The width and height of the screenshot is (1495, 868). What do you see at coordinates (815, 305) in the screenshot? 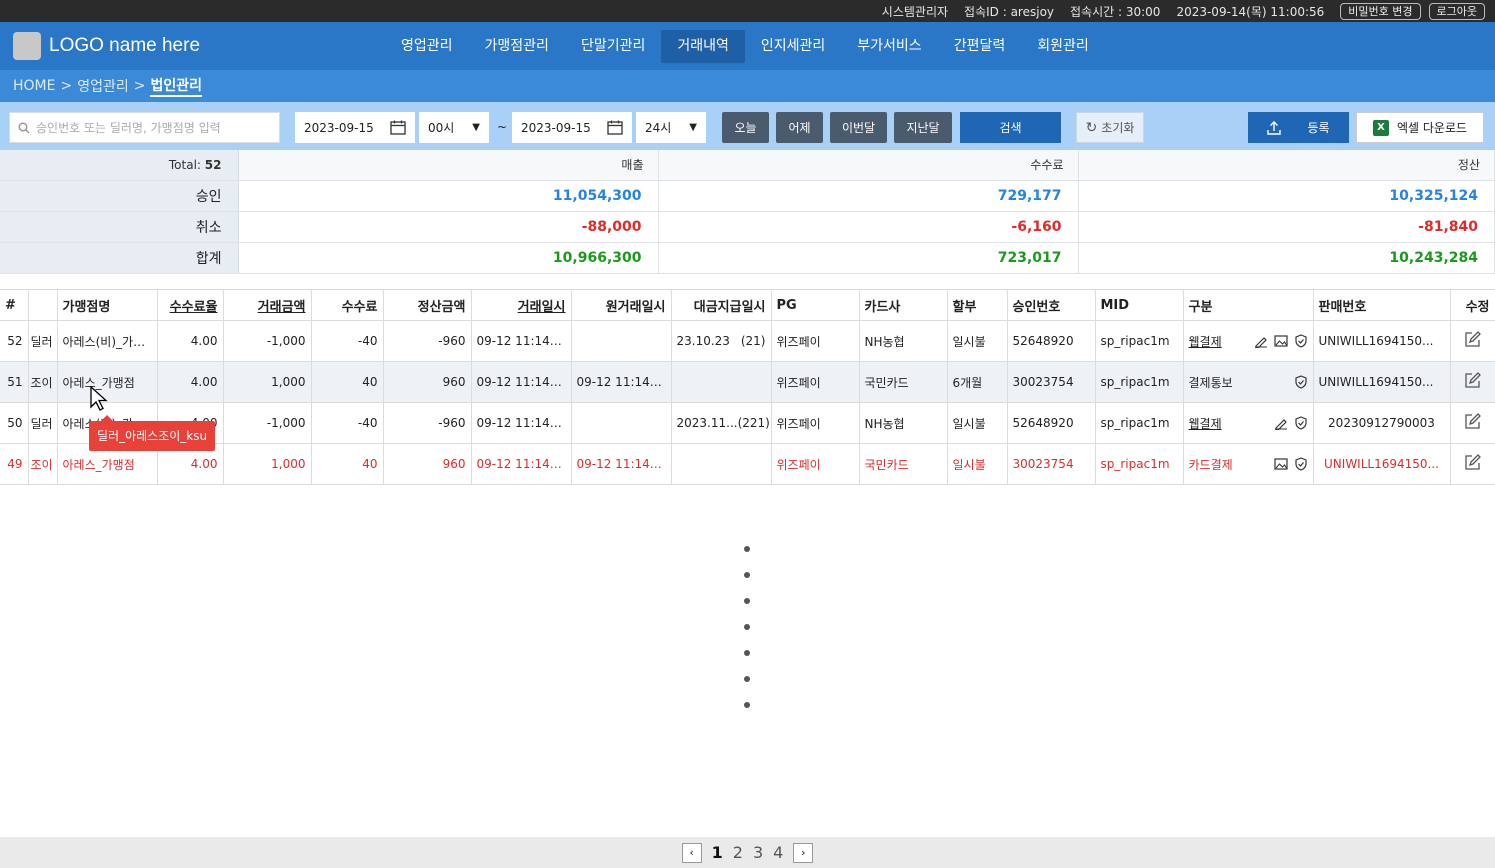
I see `col-header-pg: PG` at bounding box center [815, 305].